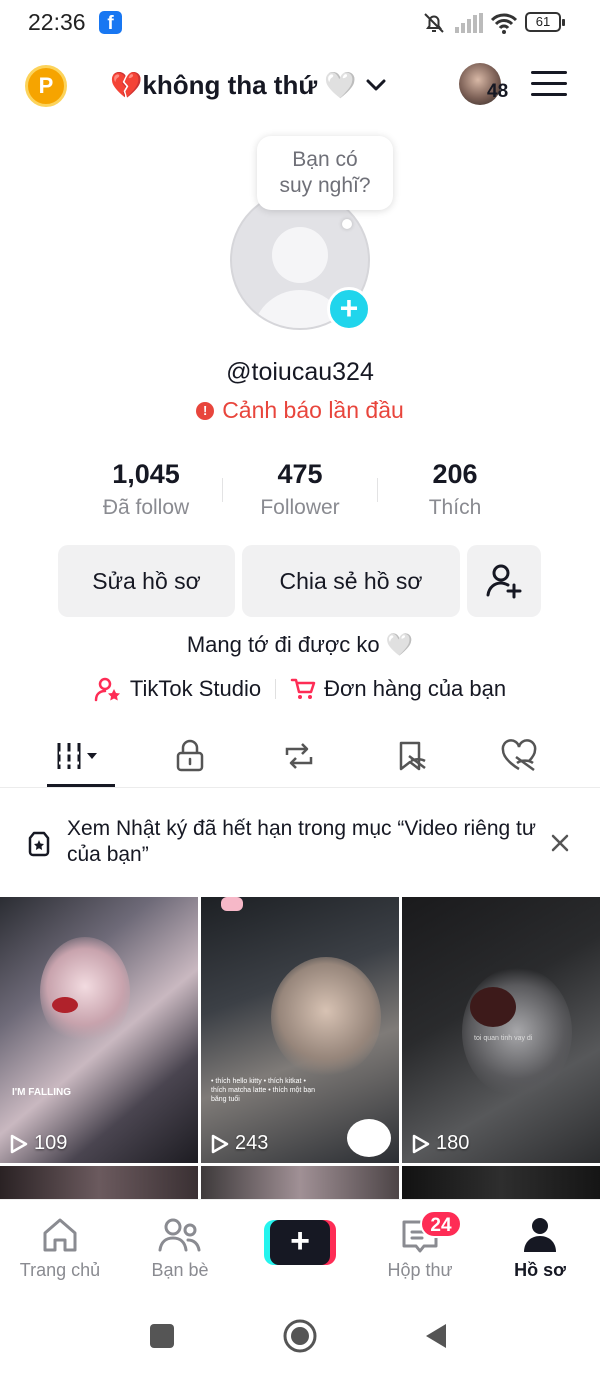 The image size is (600, 1375). I want to click on active-tab-indicator, so click(81, 785).